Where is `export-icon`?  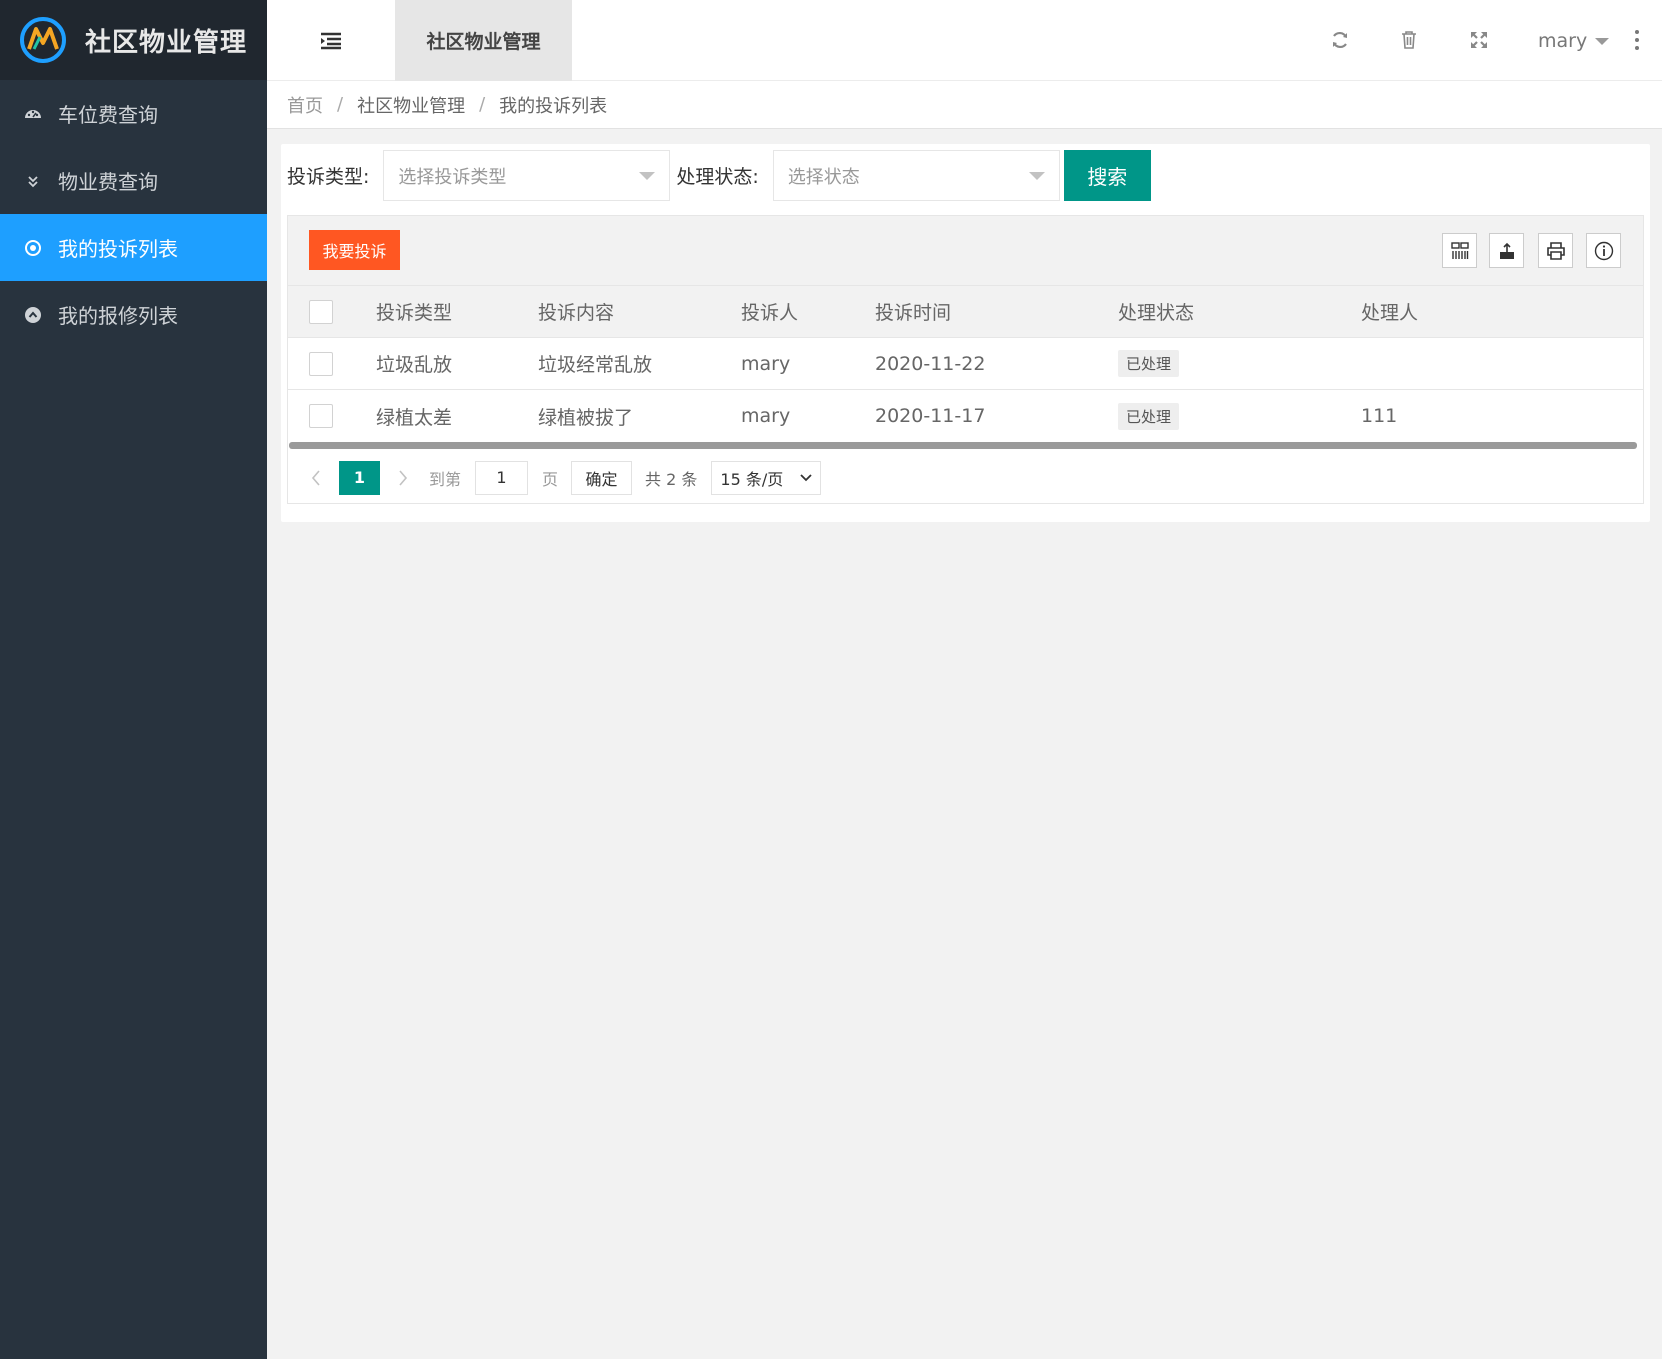
export-icon is located at coordinates (1506, 250).